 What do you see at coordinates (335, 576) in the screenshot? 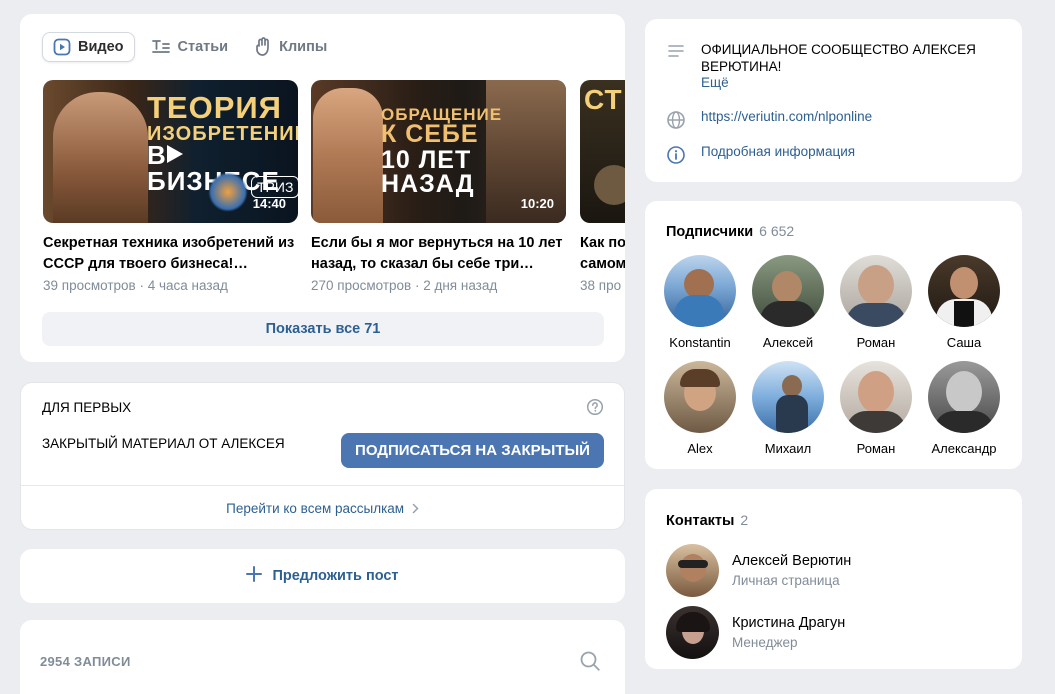
I see `suggest-post-label: Предложить пост` at bounding box center [335, 576].